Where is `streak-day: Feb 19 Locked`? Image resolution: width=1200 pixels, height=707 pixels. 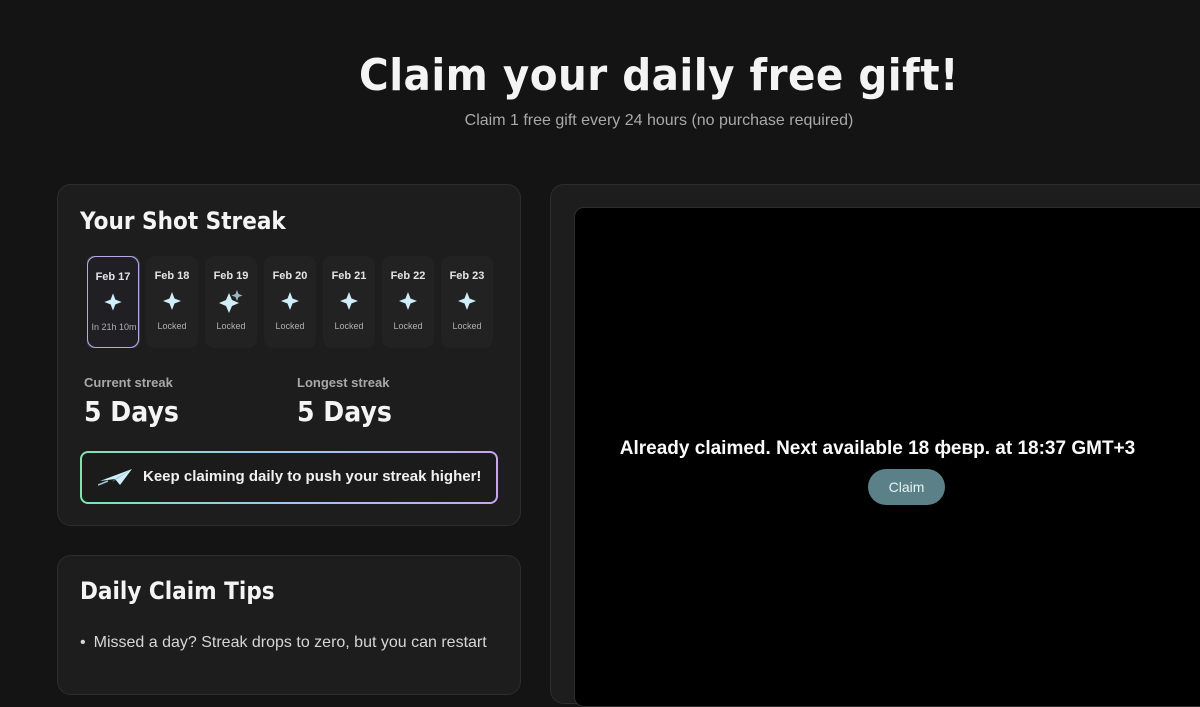 streak-day: Feb 19 Locked is located at coordinates (231, 302).